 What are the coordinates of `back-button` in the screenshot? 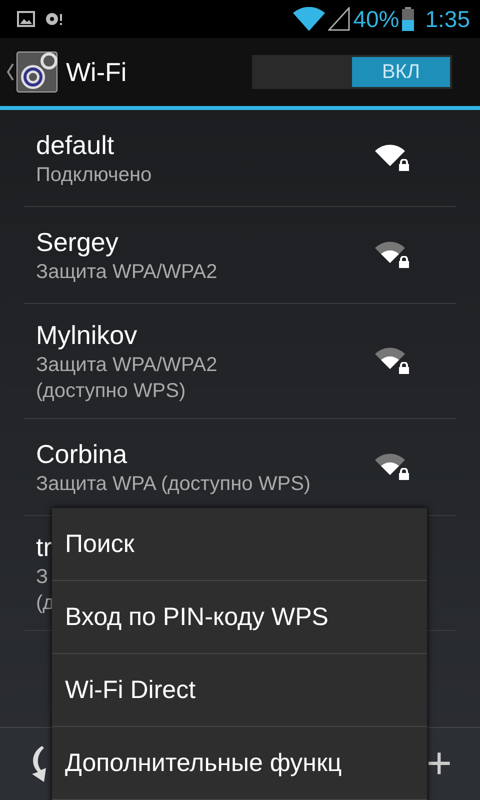 It's located at (32, 72).